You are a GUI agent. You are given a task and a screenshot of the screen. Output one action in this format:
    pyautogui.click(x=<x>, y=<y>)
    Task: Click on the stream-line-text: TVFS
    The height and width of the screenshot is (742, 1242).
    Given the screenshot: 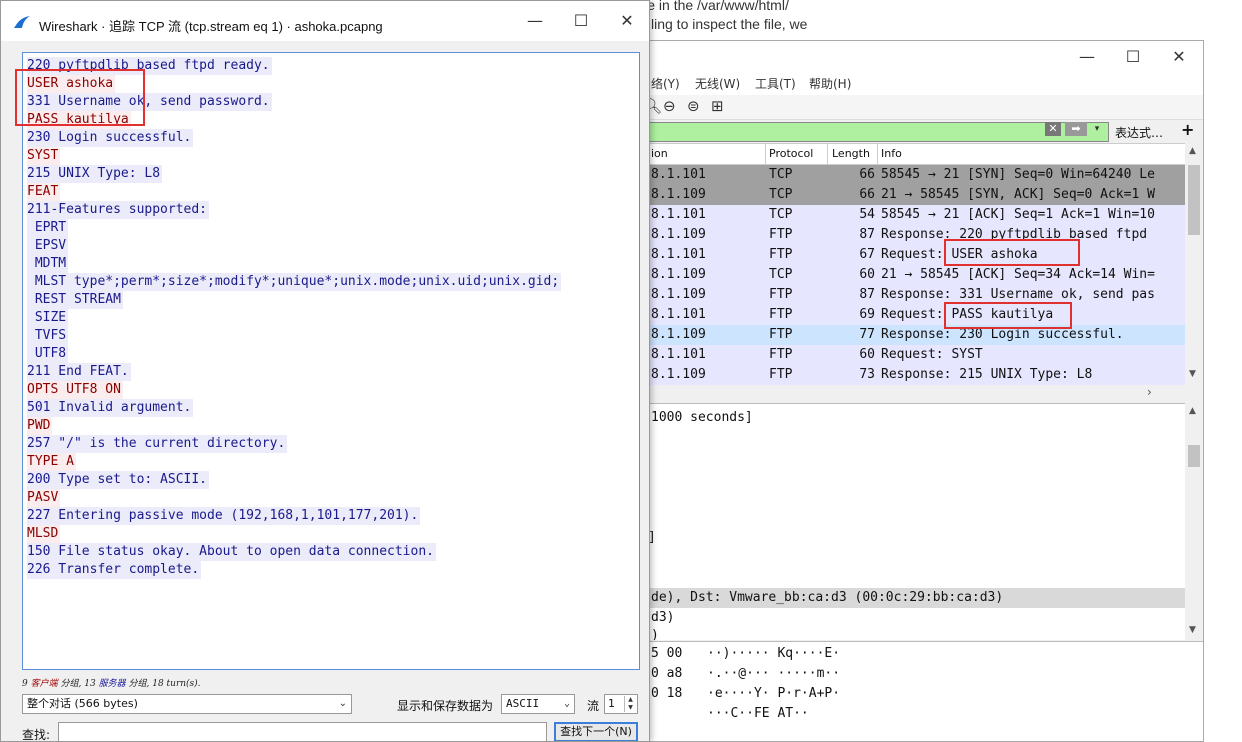 What is the action you would take?
    pyautogui.click(x=48, y=336)
    